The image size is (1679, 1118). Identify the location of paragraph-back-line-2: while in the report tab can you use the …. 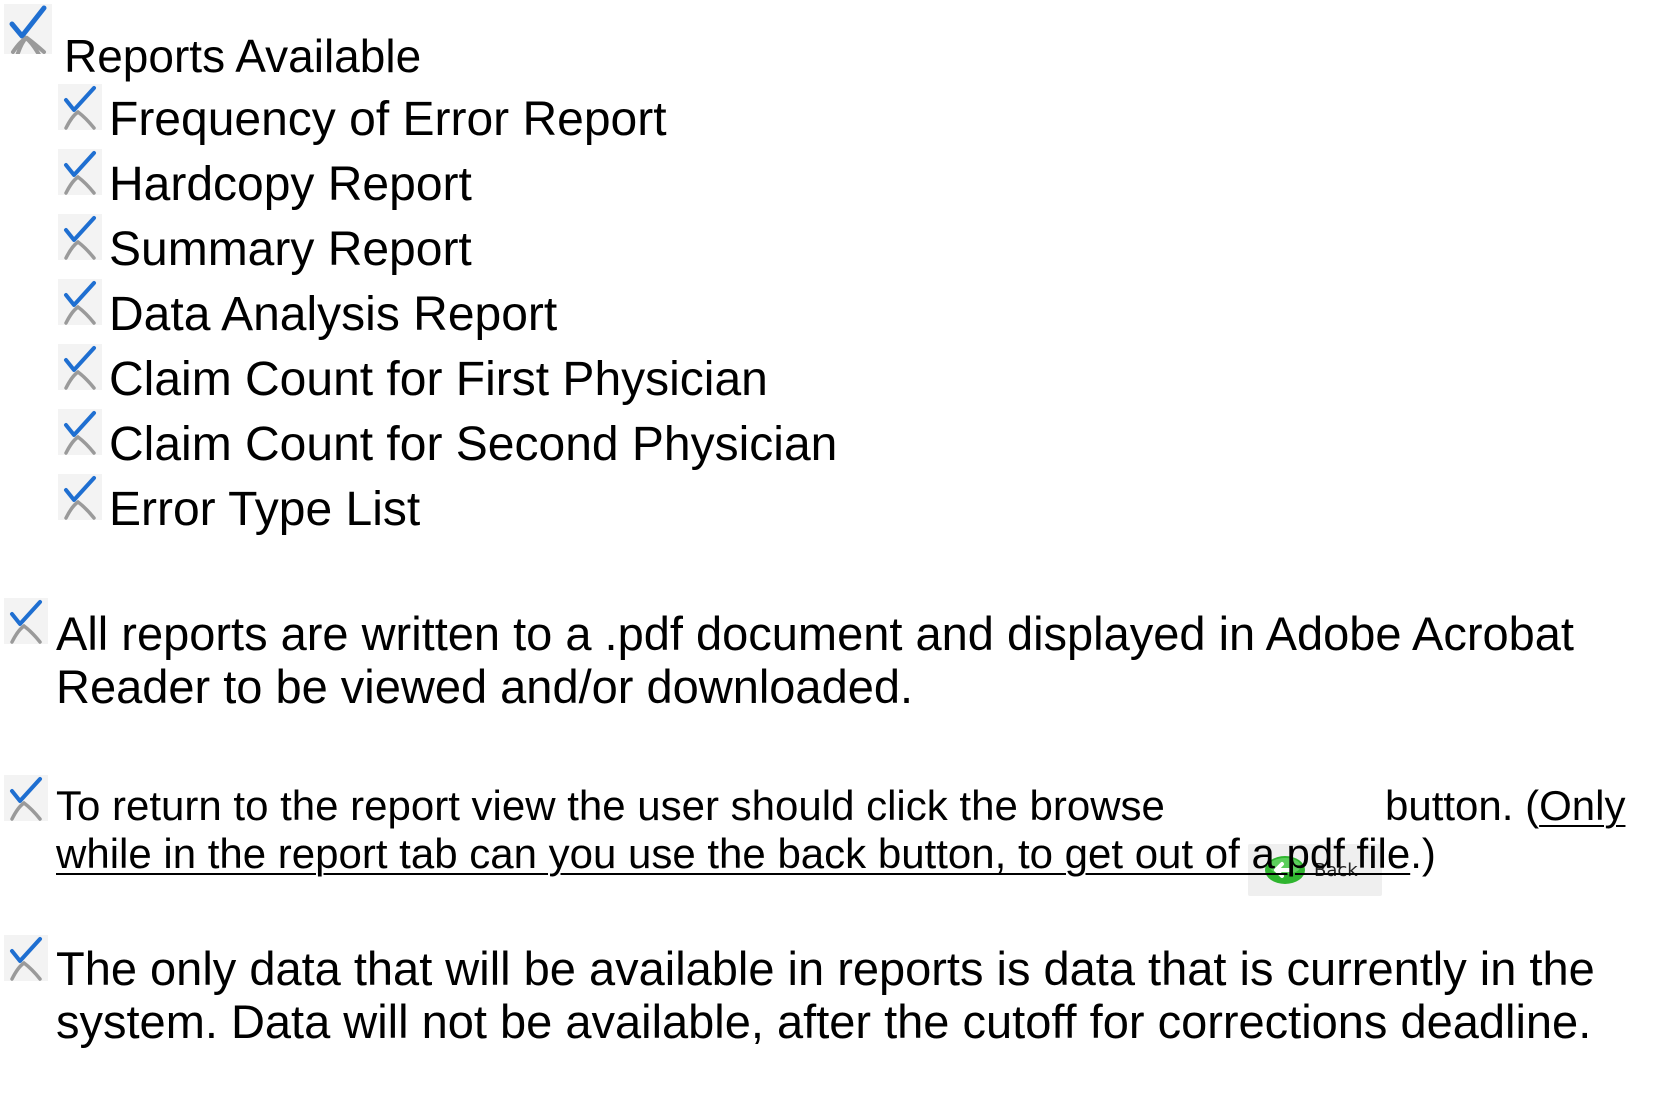
(746, 854).